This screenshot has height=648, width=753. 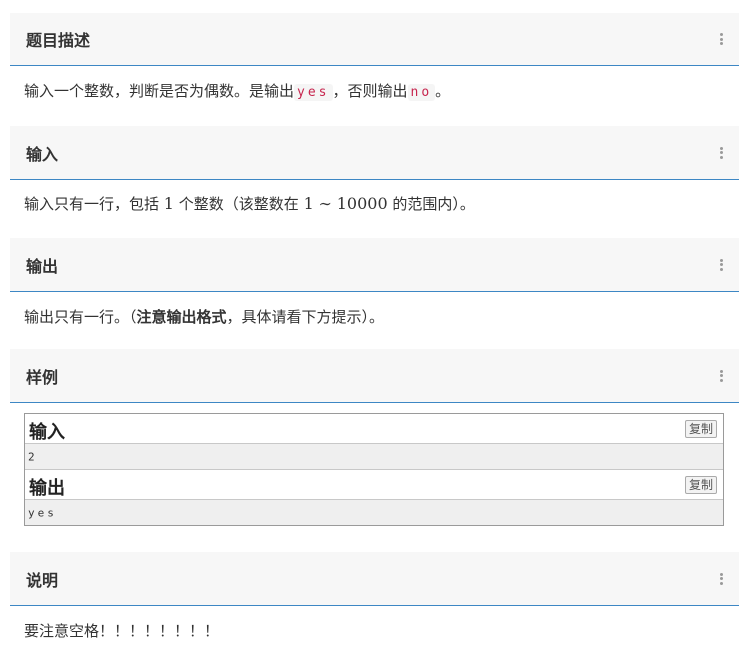 What do you see at coordinates (42, 377) in the screenshot?
I see `section-title-sample: 样例` at bounding box center [42, 377].